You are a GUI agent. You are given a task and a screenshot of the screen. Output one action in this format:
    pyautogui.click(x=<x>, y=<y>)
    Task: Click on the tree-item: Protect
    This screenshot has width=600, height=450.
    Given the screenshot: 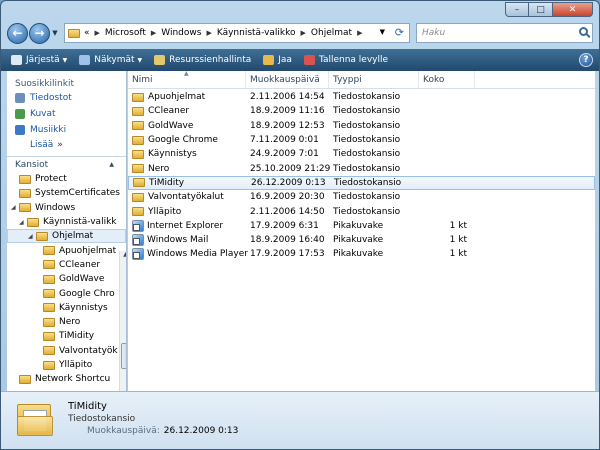 What is the action you would take?
    pyautogui.click(x=66, y=179)
    